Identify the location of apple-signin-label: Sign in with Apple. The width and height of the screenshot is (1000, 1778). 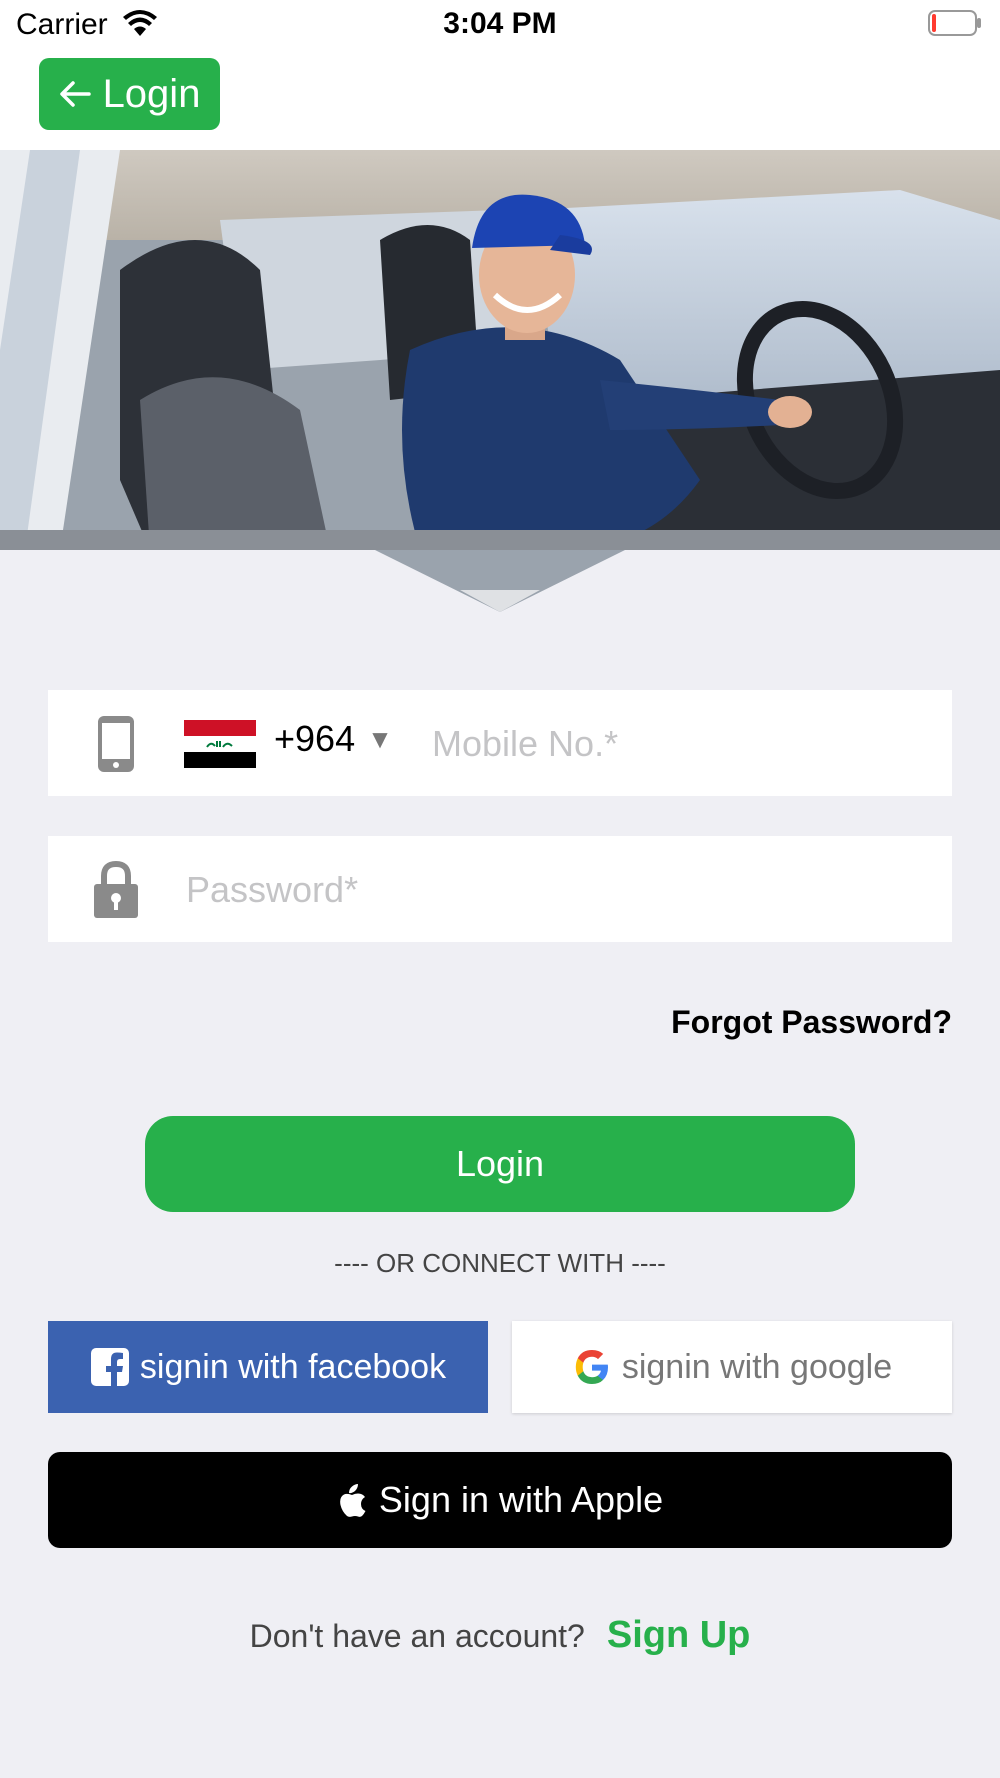
(521, 1499).